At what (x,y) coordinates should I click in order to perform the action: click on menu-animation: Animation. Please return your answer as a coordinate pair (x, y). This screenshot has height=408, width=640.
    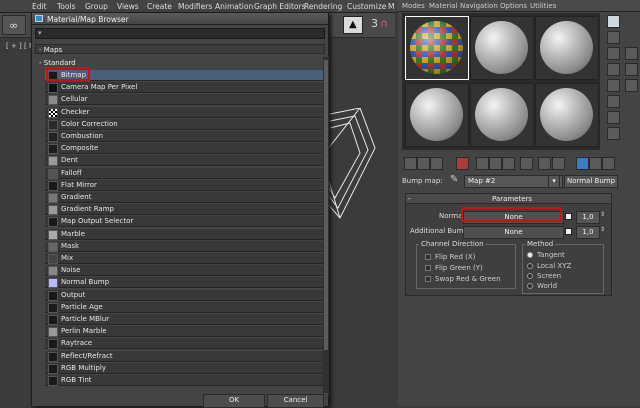
    Looking at the image, I should click on (234, 6).